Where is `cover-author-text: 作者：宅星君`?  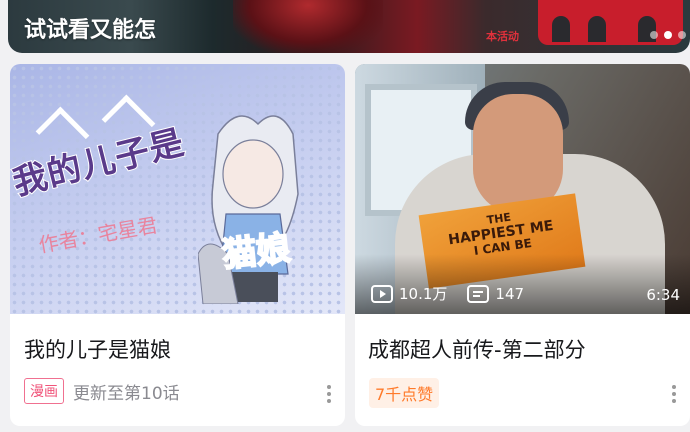
cover-author-text: 作者：宅星君 is located at coordinates (98, 235).